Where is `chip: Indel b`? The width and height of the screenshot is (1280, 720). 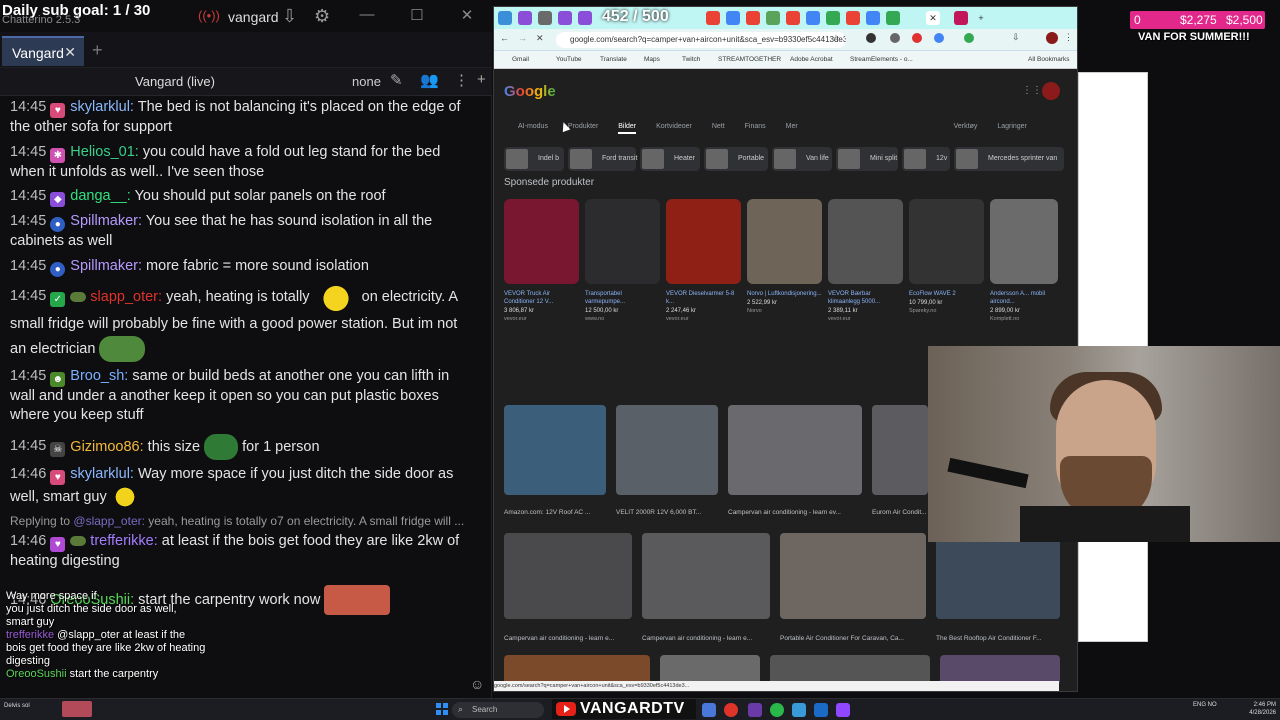
chip: Indel b is located at coordinates (534, 159).